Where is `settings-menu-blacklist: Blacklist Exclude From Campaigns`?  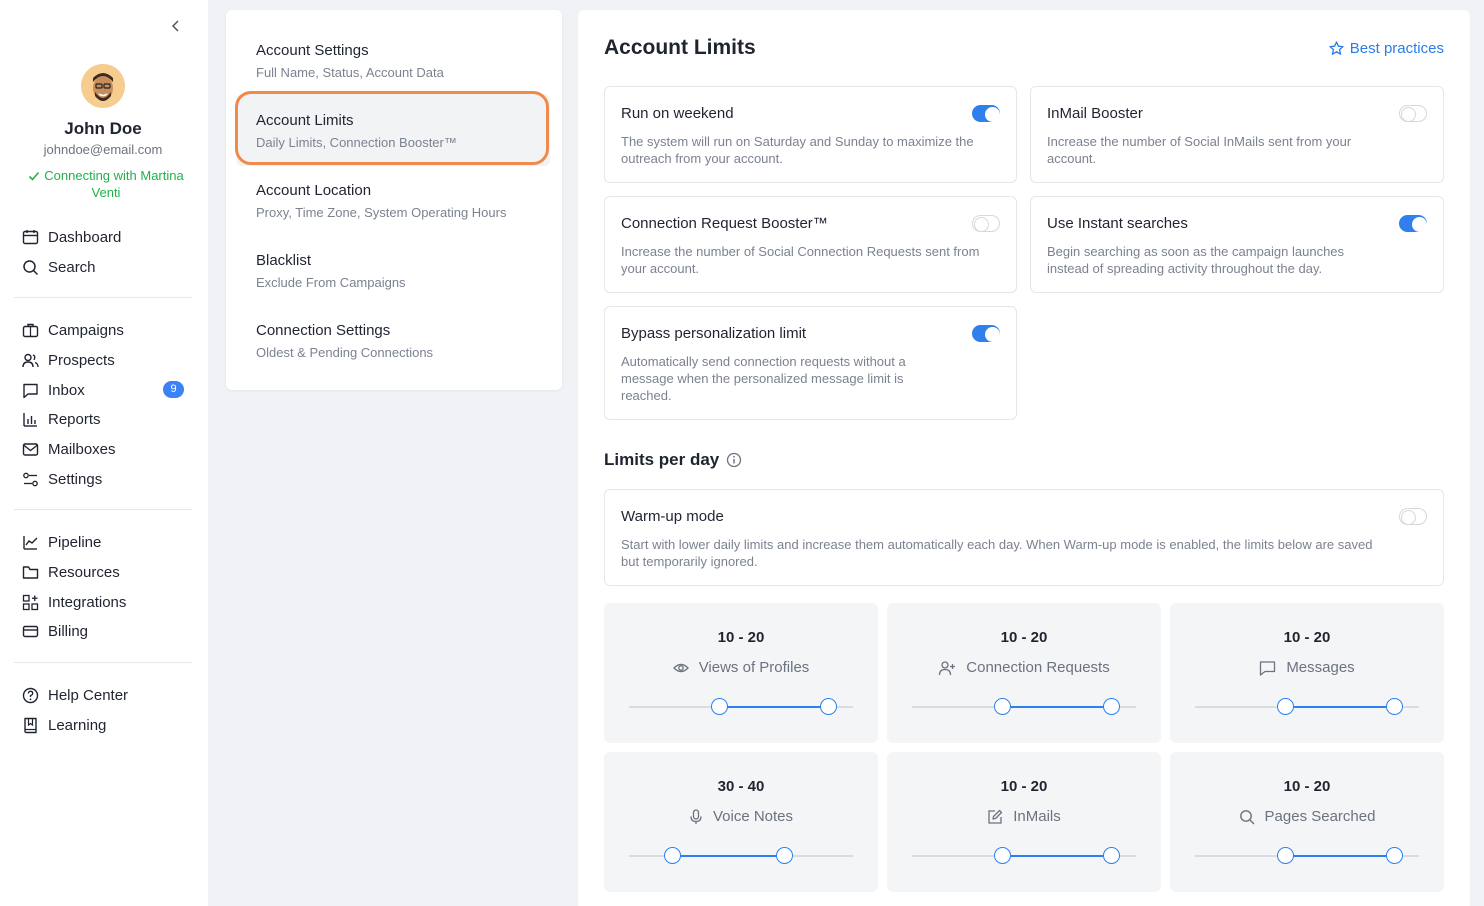
settings-menu-blacklist: Blacklist Exclude From Campaigns is located at coordinates (331, 271).